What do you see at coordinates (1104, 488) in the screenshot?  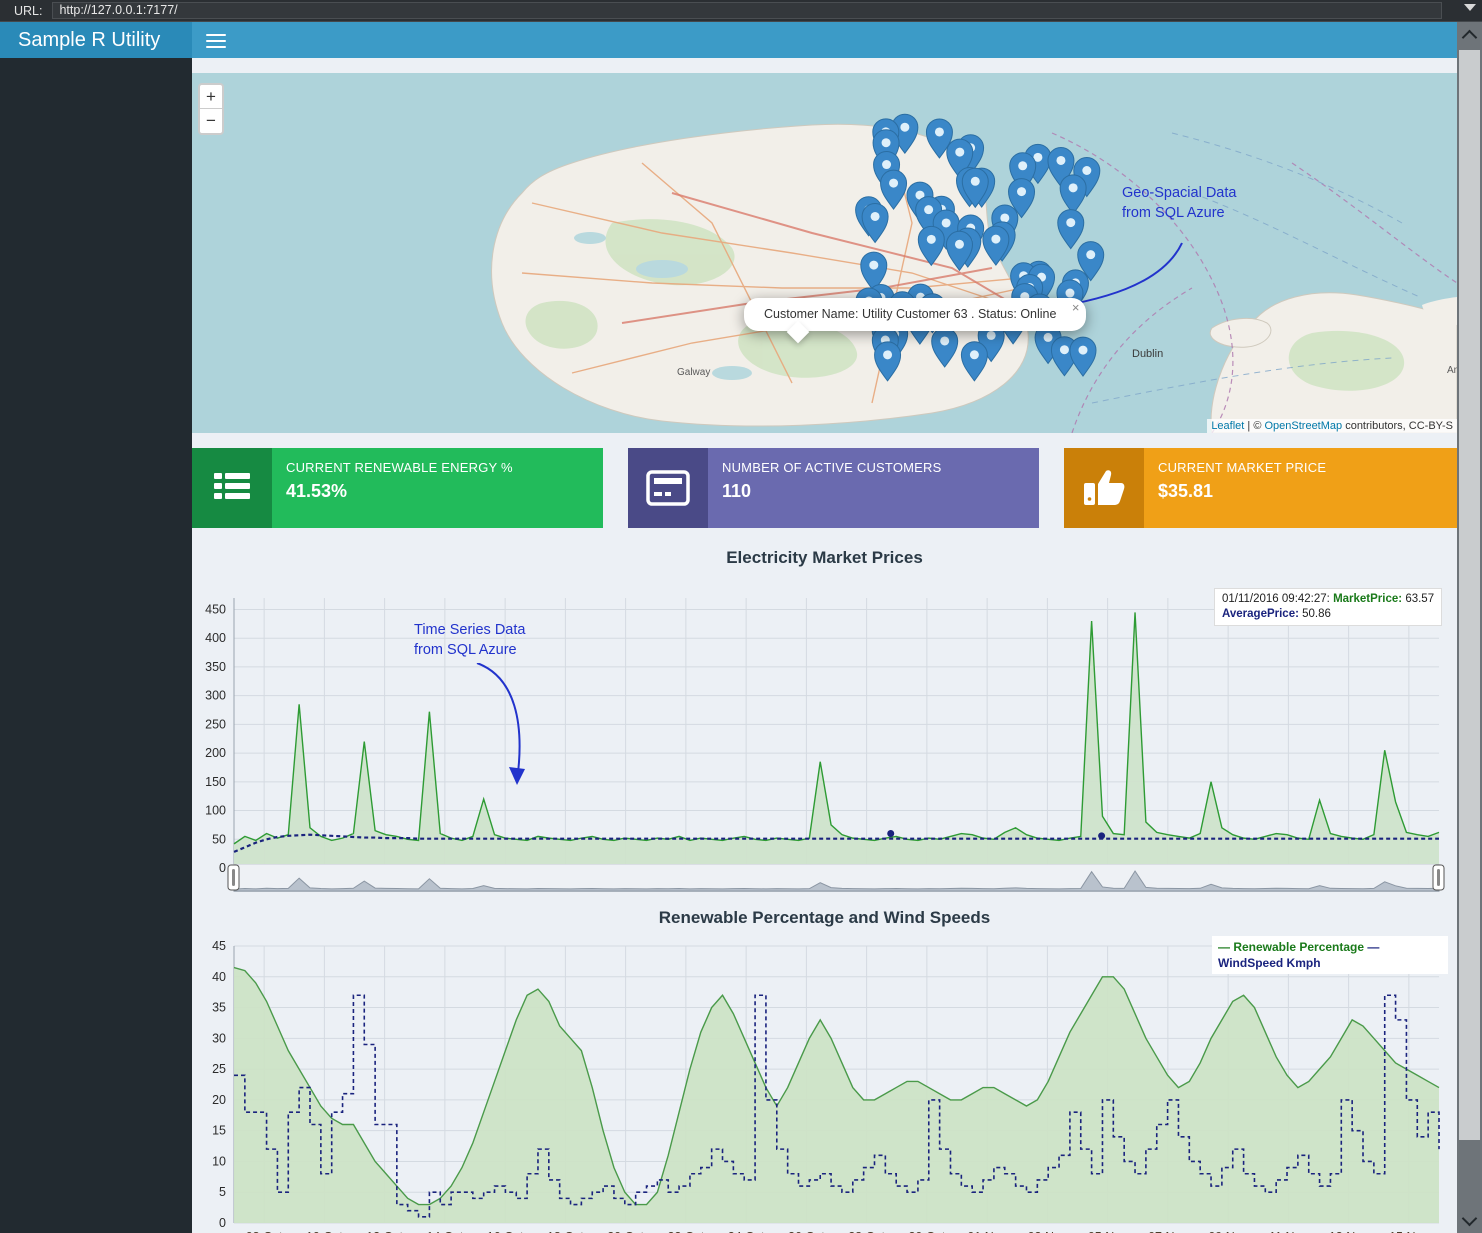 I see `thumbs-up-icon` at bounding box center [1104, 488].